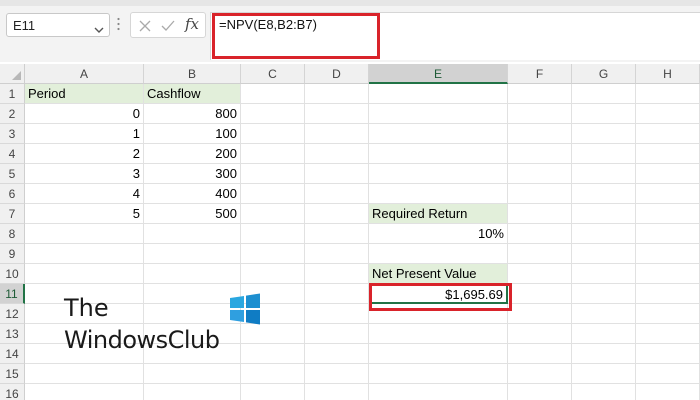 The width and height of the screenshot is (700, 400). Describe the element at coordinates (668, 214) in the screenshot. I see `grid-cell-h7` at that location.